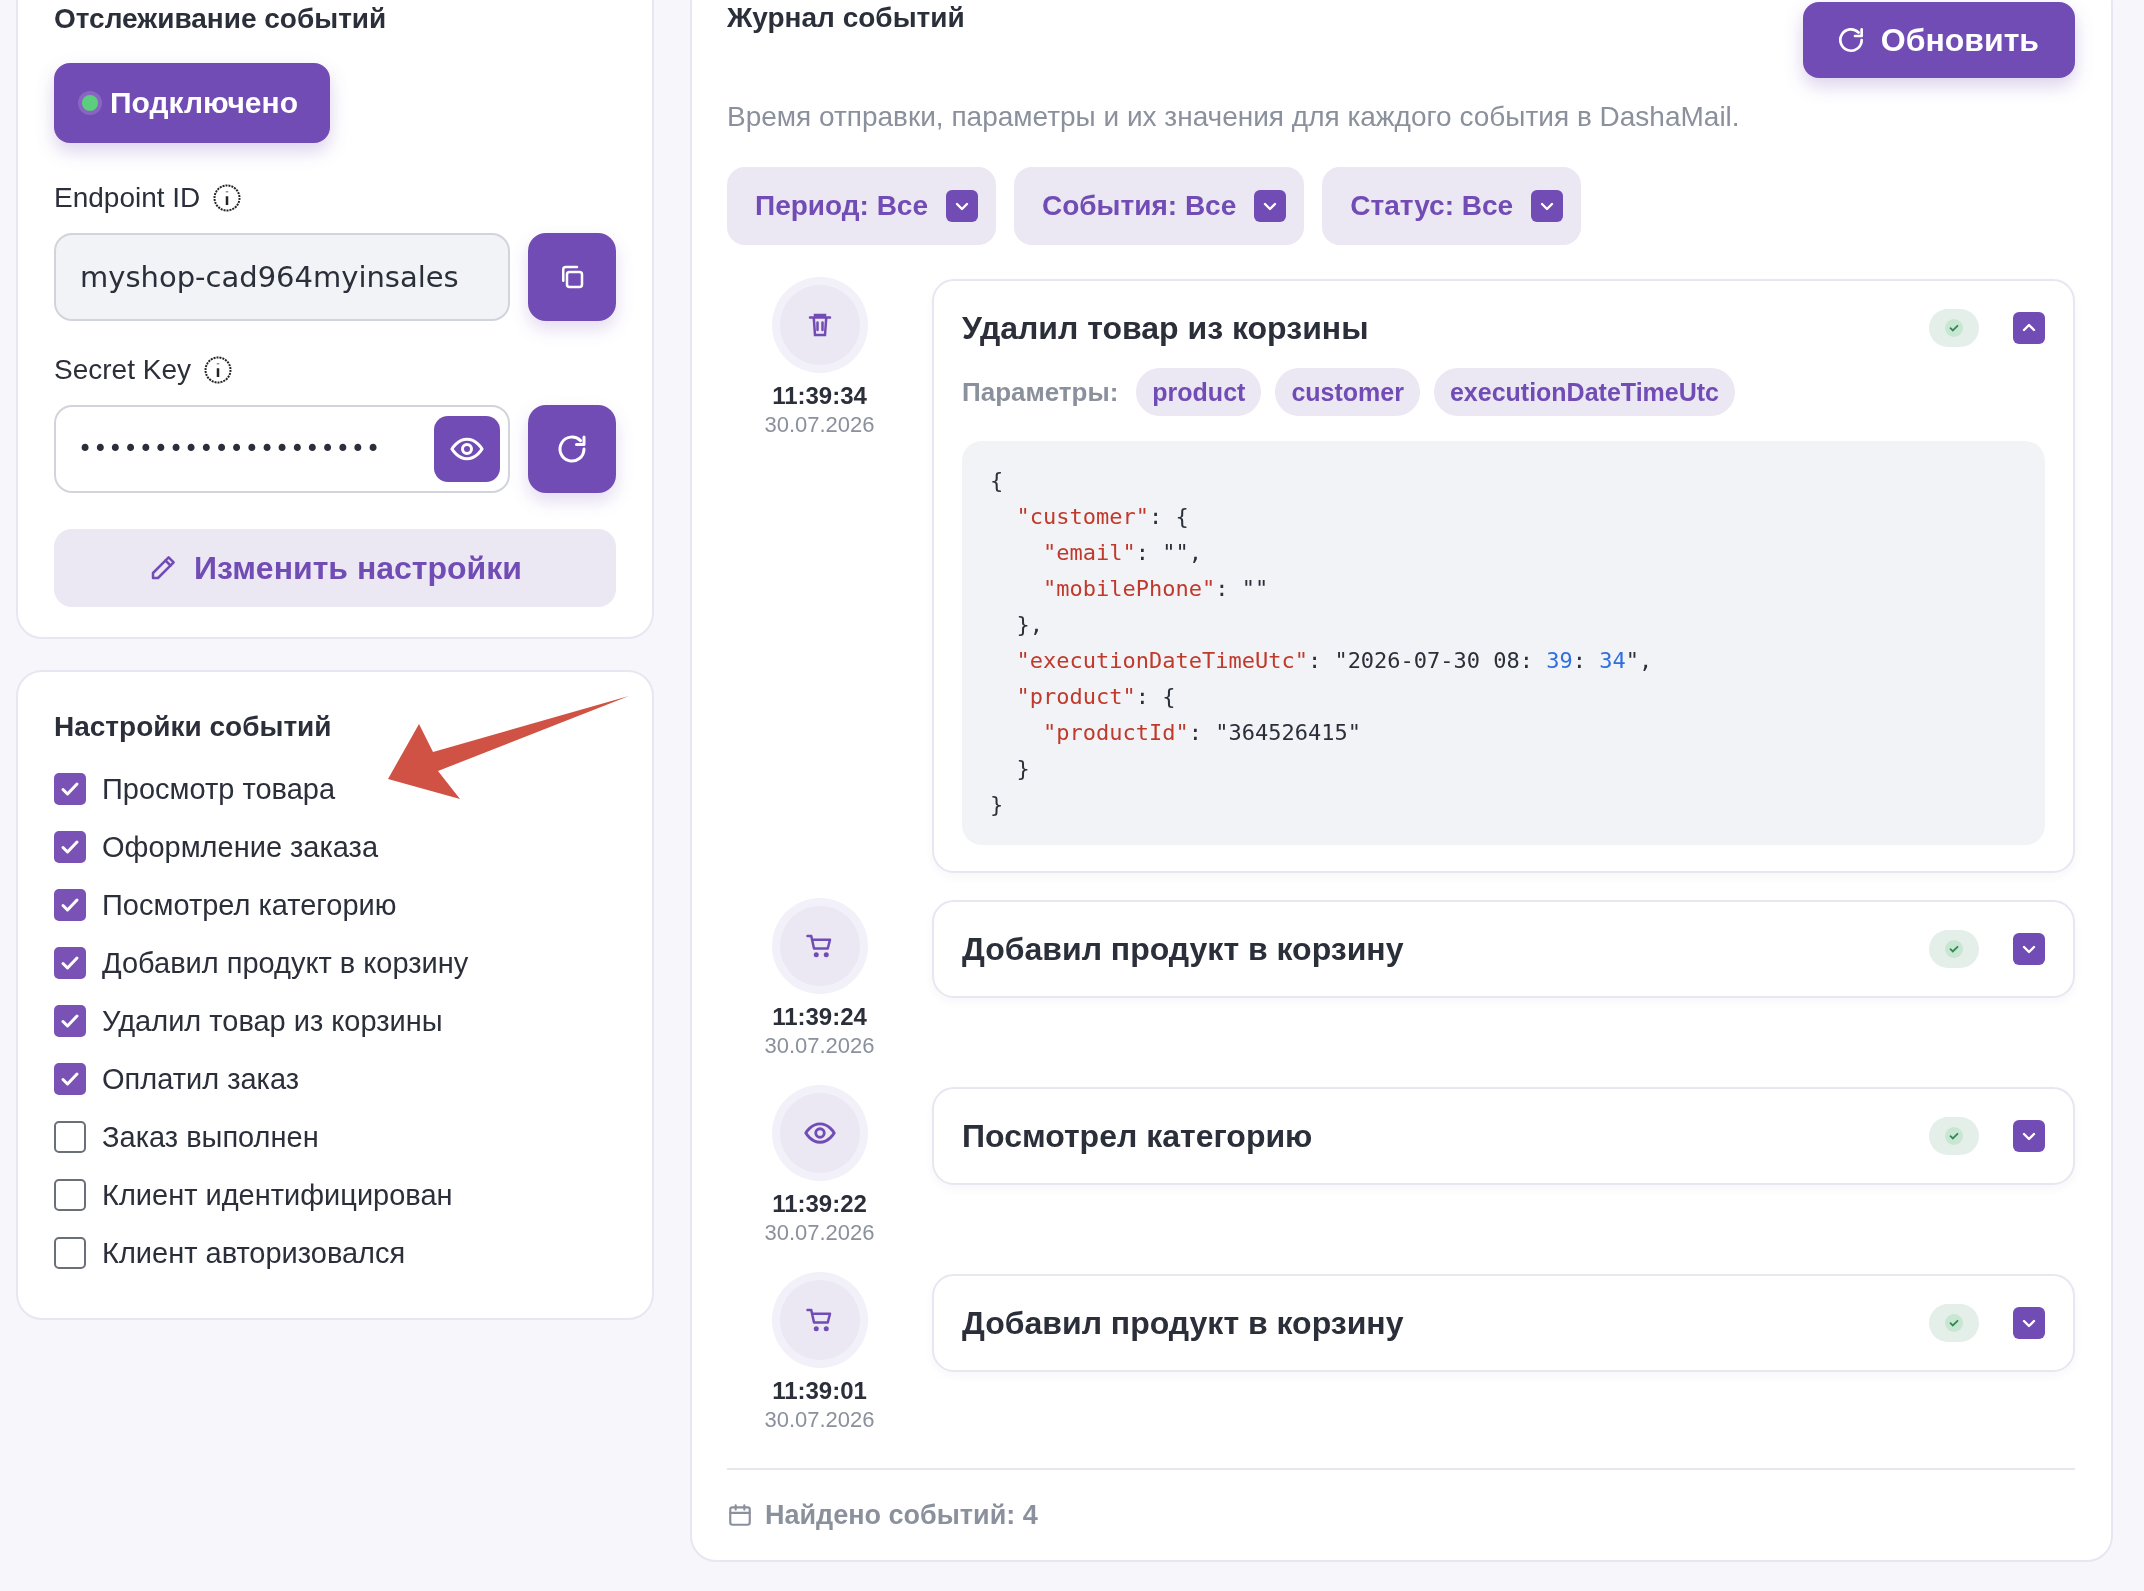  Describe the element at coordinates (282, 277) in the screenshot. I see `endpoint-id-field: myshop-cad964myinsales` at that location.